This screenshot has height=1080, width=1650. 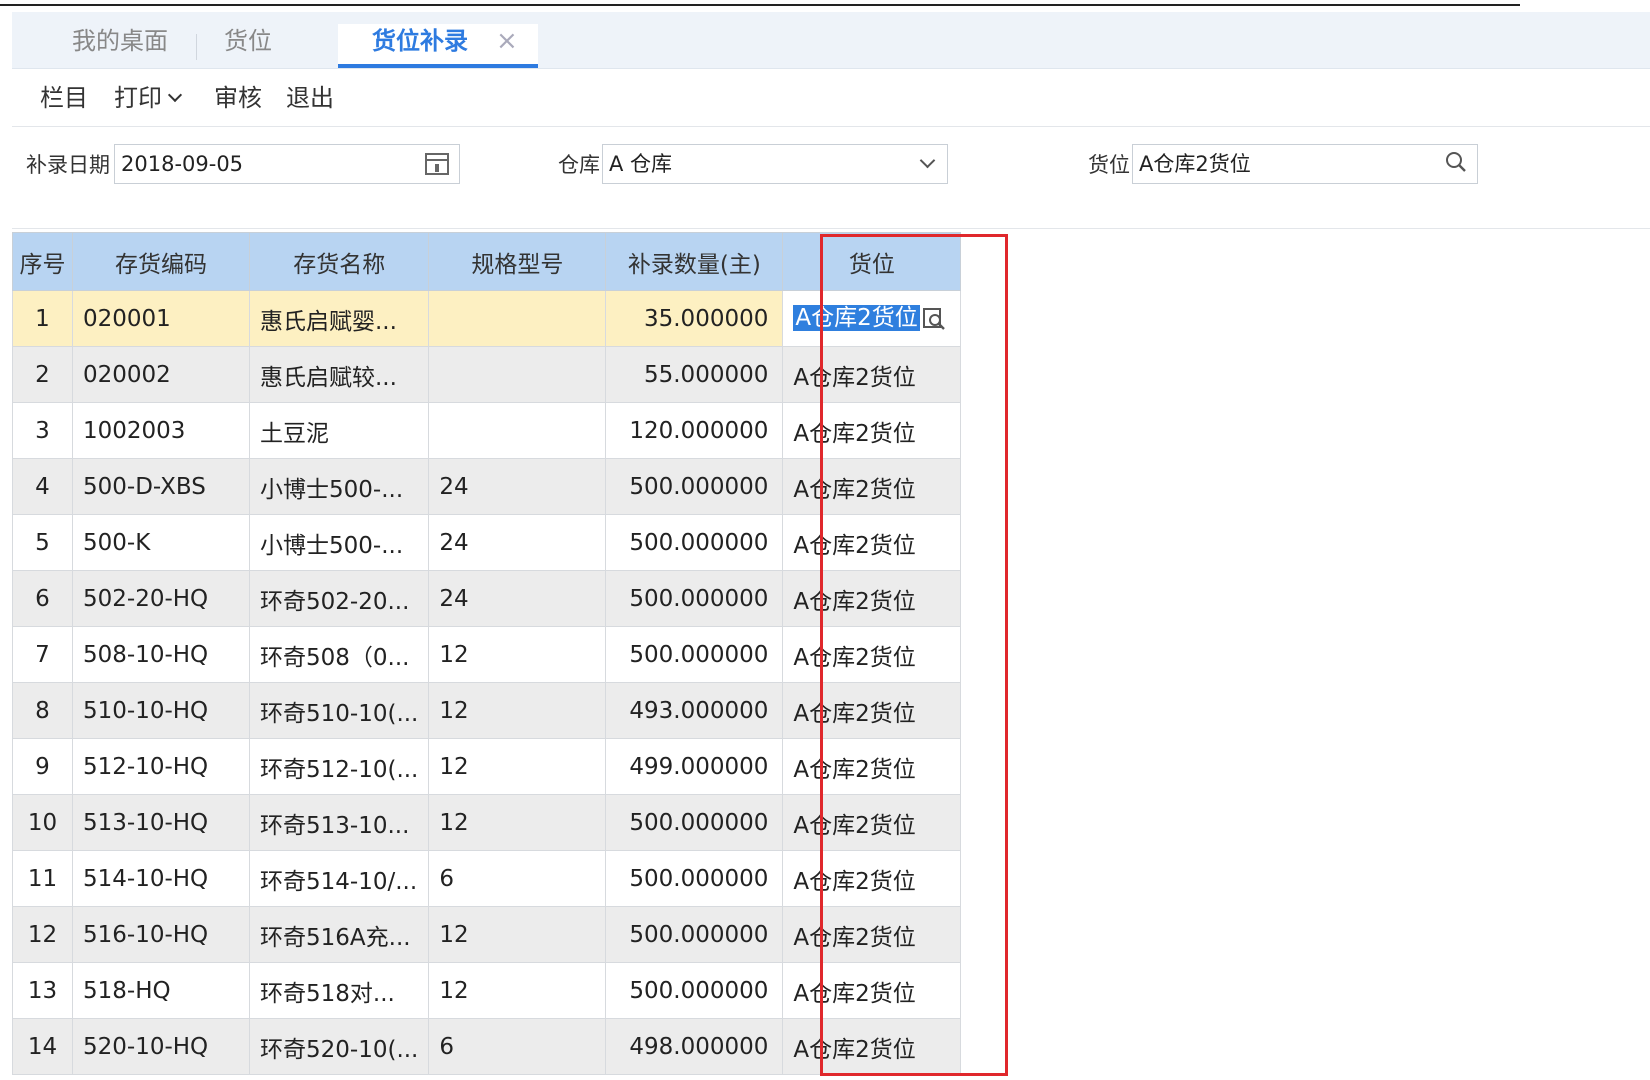 What do you see at coordinates (42, 261) in the screenshot?
I see `column-header-no: 序号` at bounding box center [42, 261].